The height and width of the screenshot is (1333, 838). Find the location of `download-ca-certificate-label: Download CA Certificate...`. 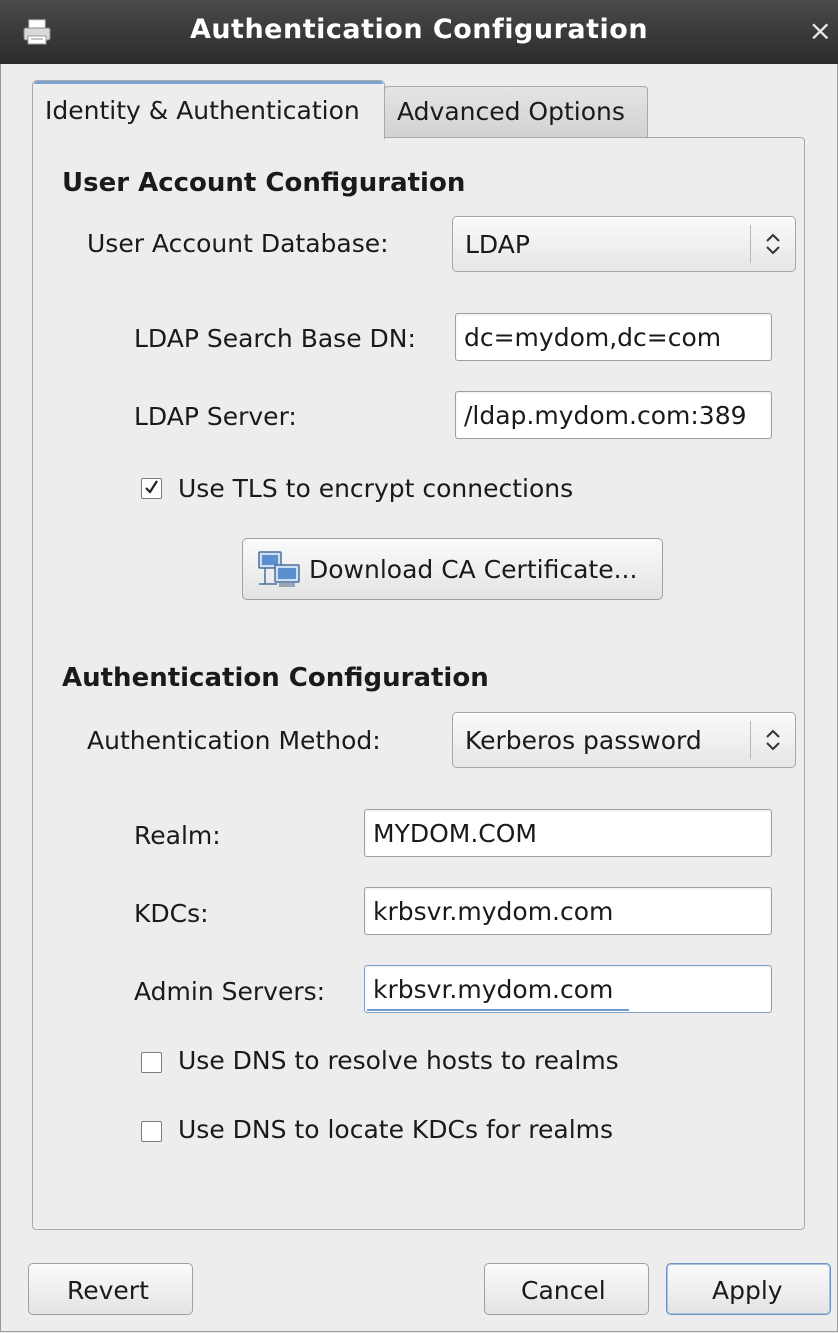

download-ca-certificate-label: Download CA Certificate... is located at coordinates (473, 569).